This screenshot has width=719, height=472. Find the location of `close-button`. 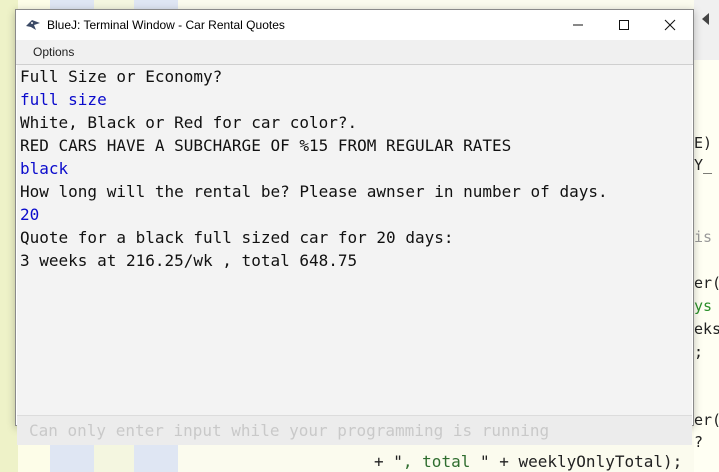

close-button is located at coordinates (670, 25).